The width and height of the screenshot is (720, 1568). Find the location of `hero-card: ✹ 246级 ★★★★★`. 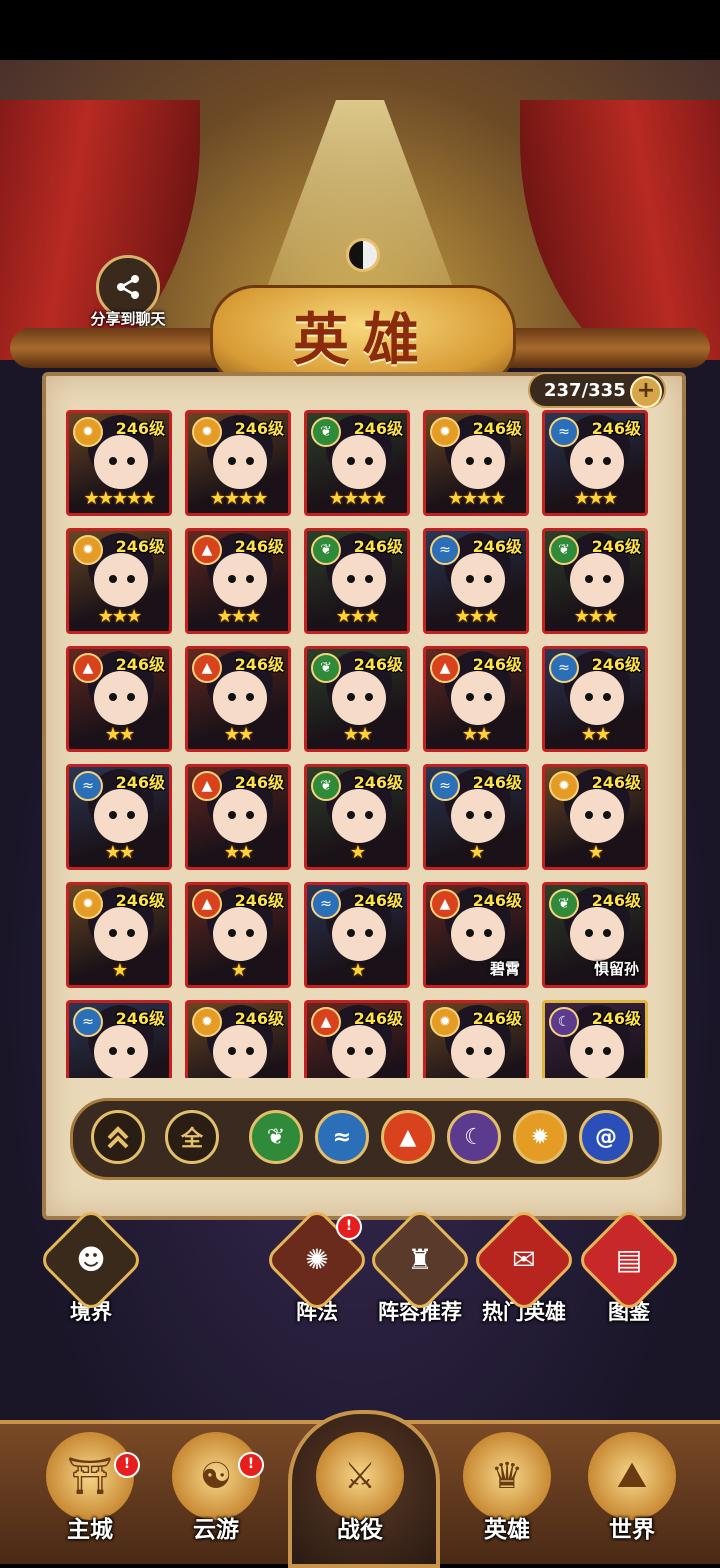

hero-card: ✹ 246级 ★★★★★ is located at coordinates (119, 463).